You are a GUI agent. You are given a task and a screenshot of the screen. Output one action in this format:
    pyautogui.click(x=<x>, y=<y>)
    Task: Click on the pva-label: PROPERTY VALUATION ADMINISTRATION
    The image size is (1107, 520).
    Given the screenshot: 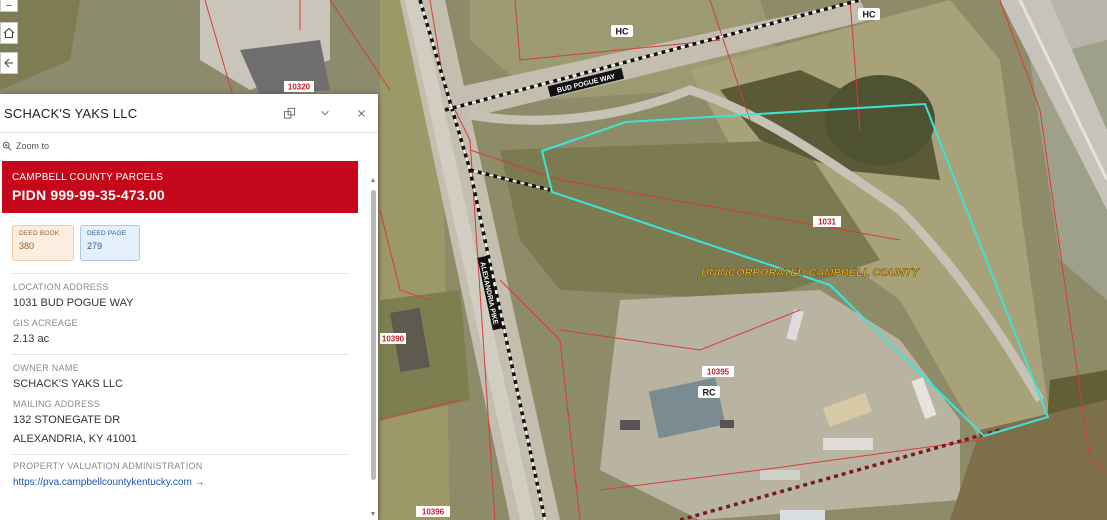 What is the action you would take?
    pyautogui.click(x=108, y=466)
    